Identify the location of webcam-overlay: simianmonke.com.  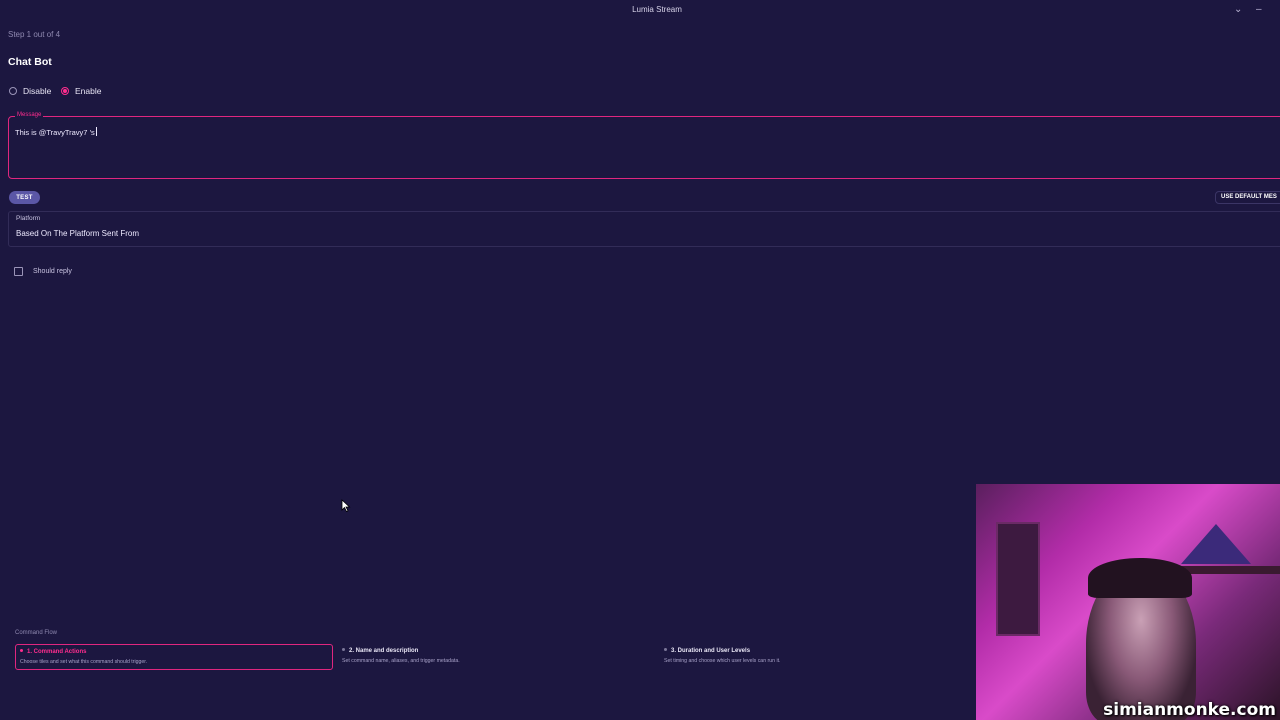
(1128, 602).